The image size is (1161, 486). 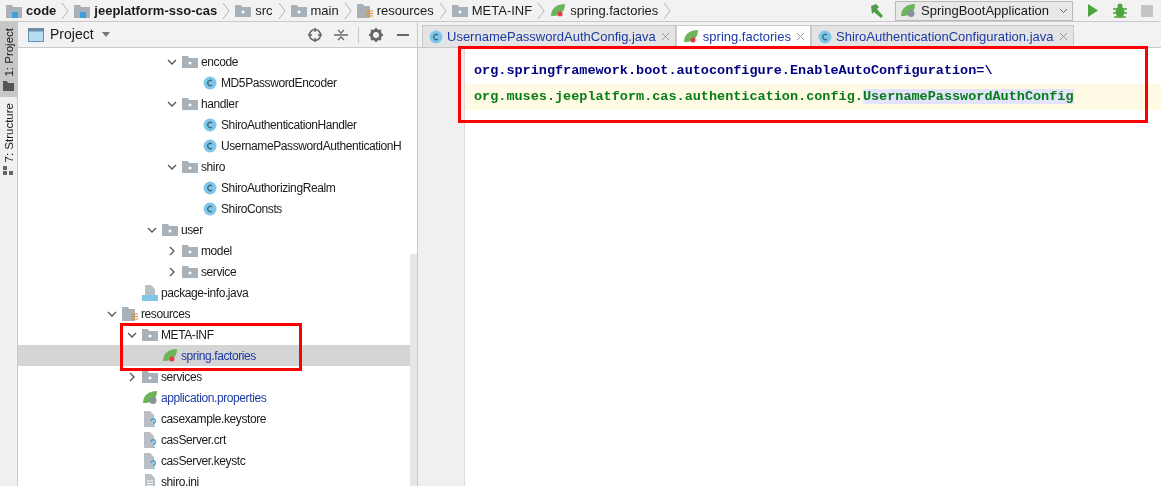 I want to click on editor-tab: ShiroAuthenticationConfiguration.java, so click(x=942, y=36).